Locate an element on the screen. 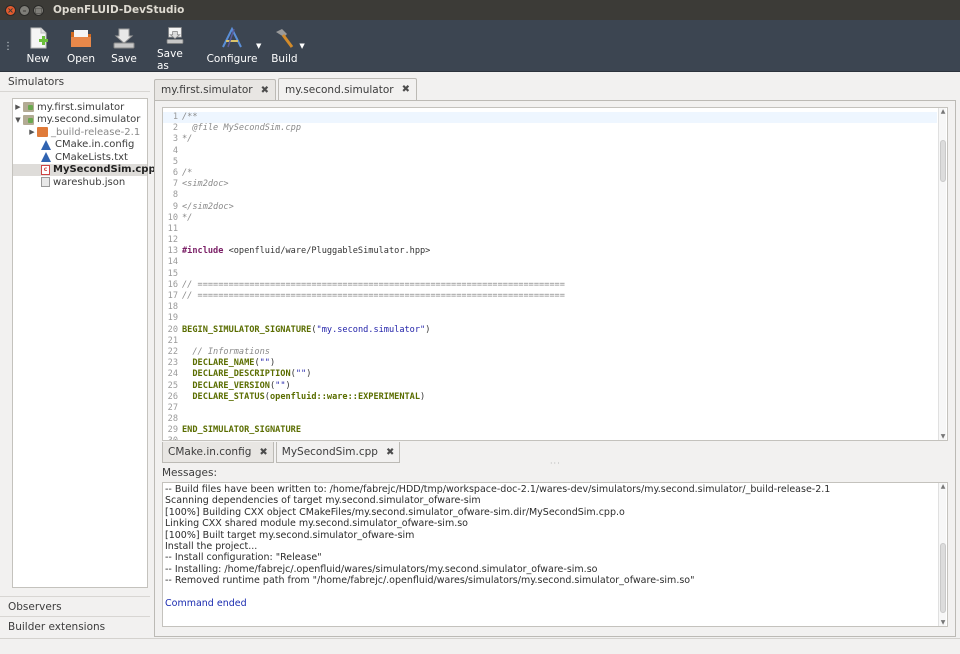 Image resolution: width=960 pixels, height=654 pixels. build-folder-icon is located at coordinates (42, 132).